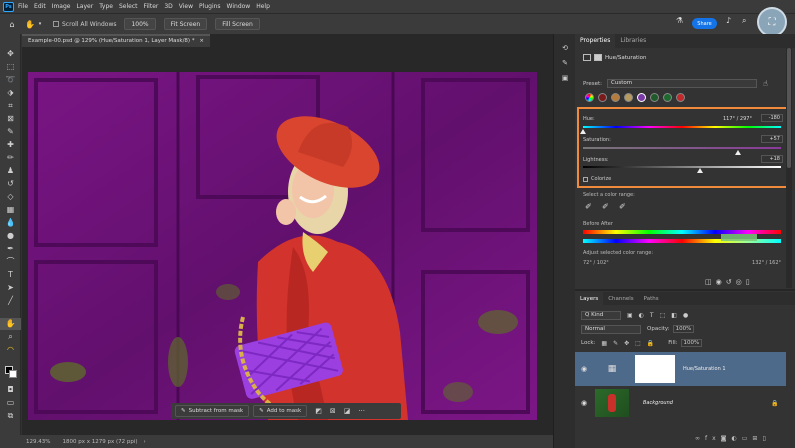 The height and width of the screenshot is (448, 795). I want to click on menu-select: Select, so click(128, 6).